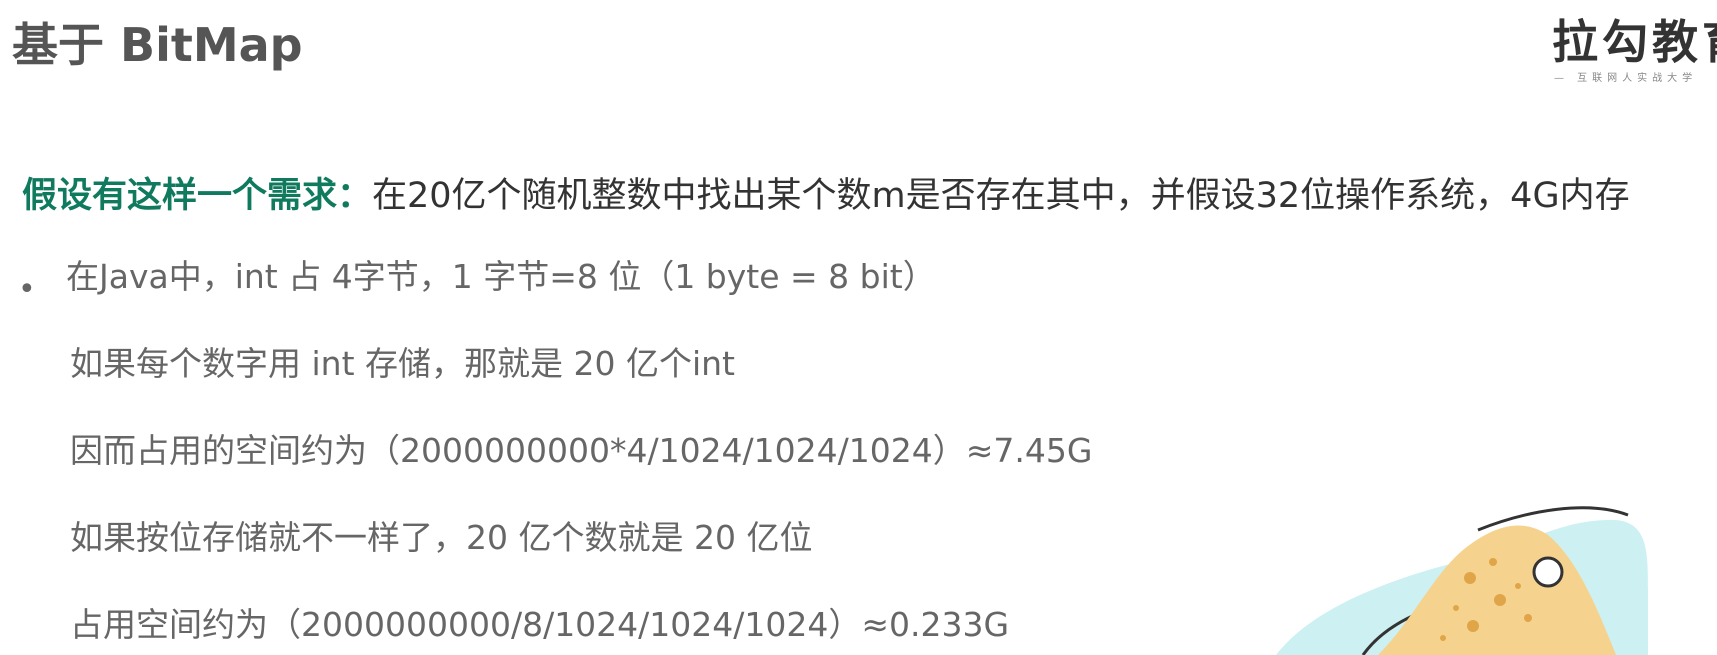  I want to click on requirement-label: 假设有这样一个需求：, so click(197, 196).